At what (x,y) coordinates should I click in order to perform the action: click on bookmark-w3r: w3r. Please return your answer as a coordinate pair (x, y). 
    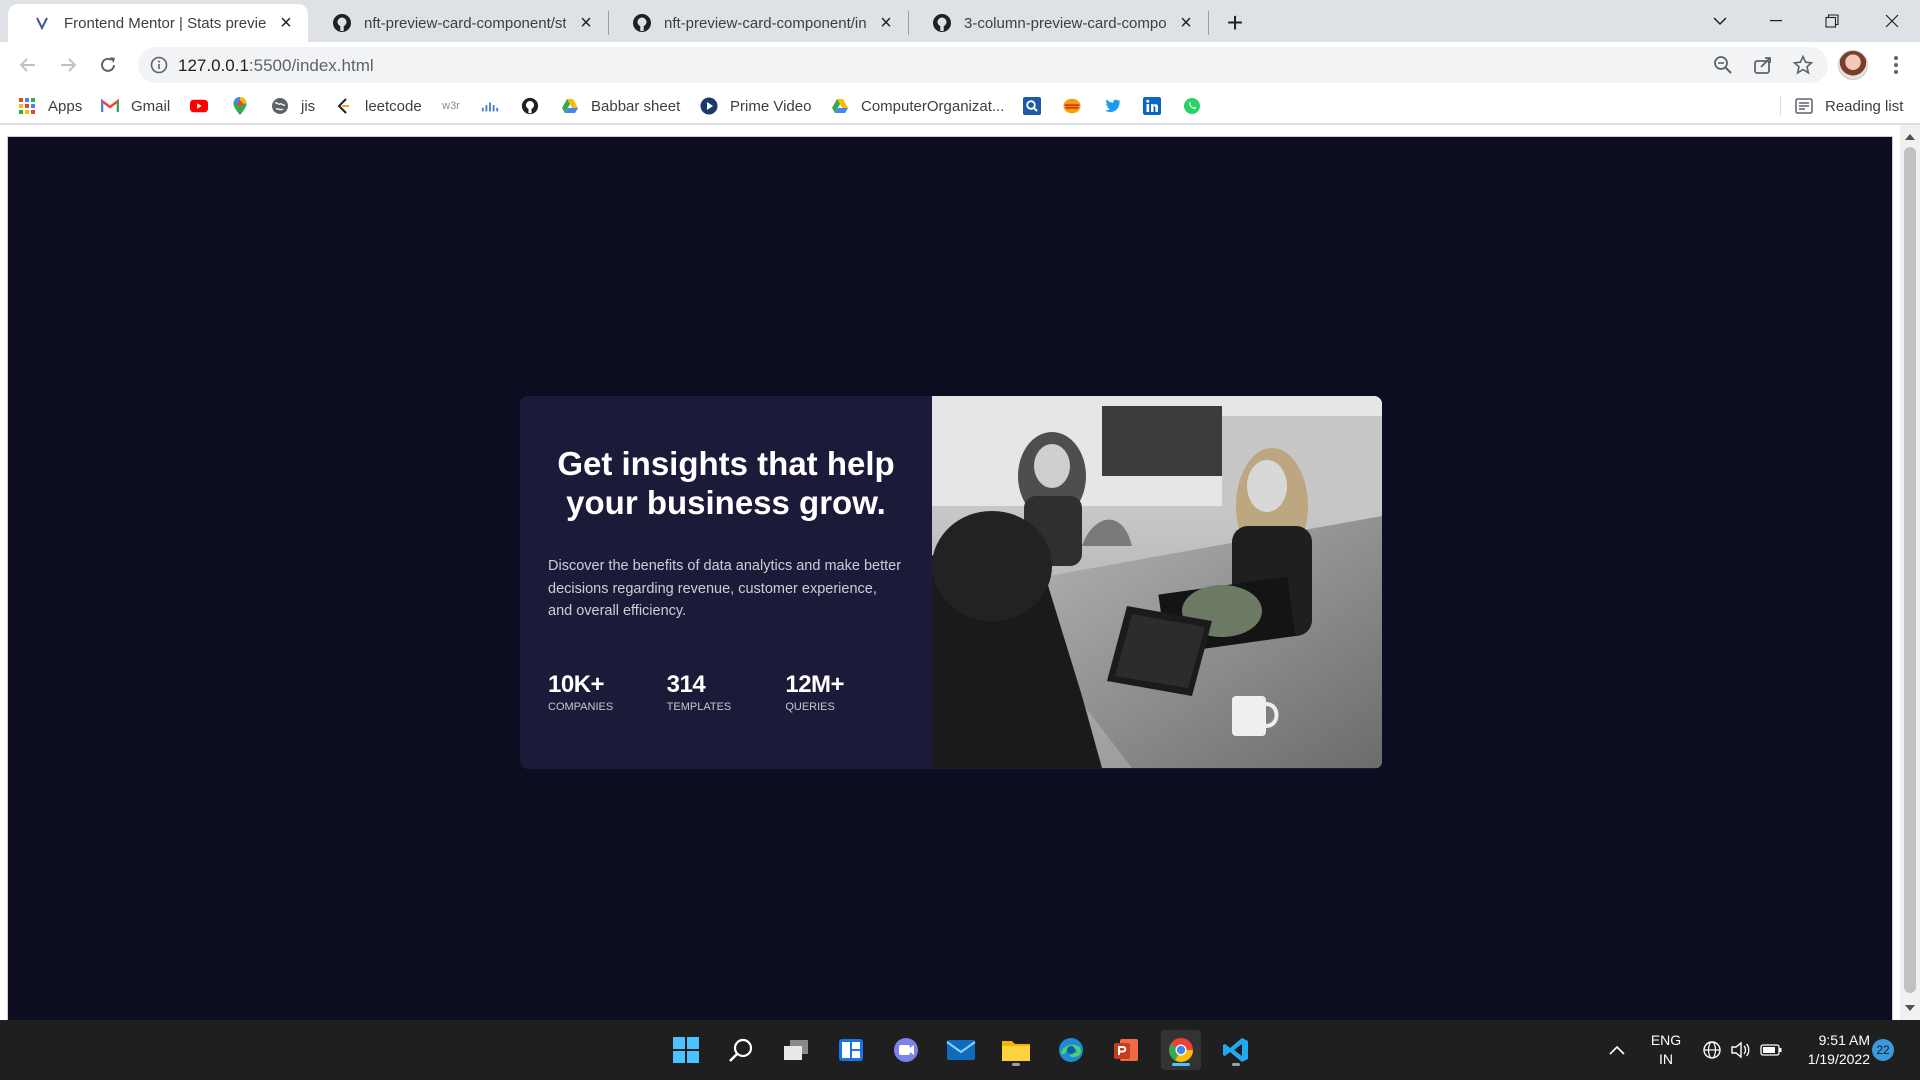
    Looking at the image, I should click on (451, 106).